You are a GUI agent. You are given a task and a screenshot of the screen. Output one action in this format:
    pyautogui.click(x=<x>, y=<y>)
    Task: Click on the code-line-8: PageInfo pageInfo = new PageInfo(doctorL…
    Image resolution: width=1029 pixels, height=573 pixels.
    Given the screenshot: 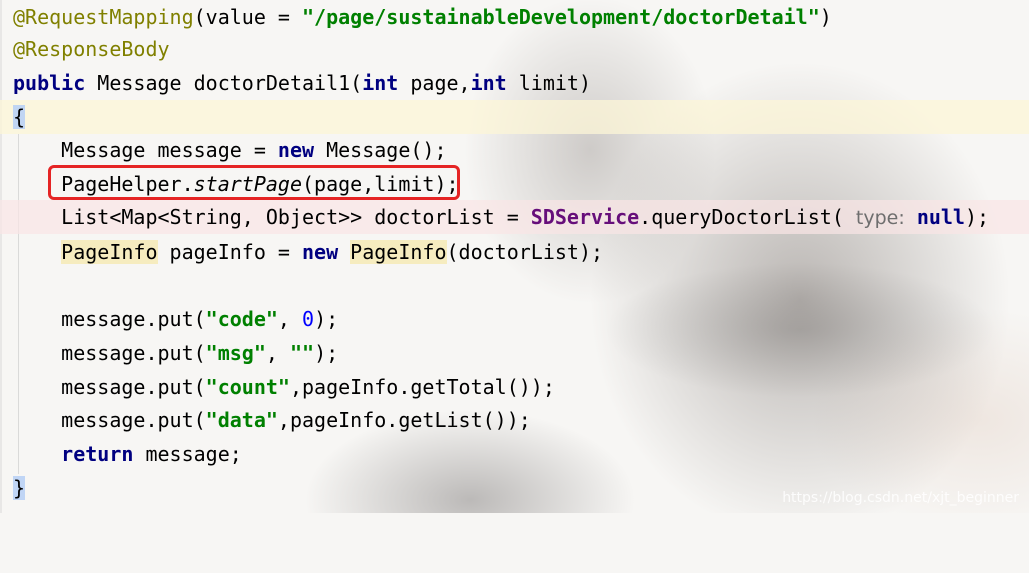 What is the action you would take?
    pyautogui.click(x=514, y=252)
    